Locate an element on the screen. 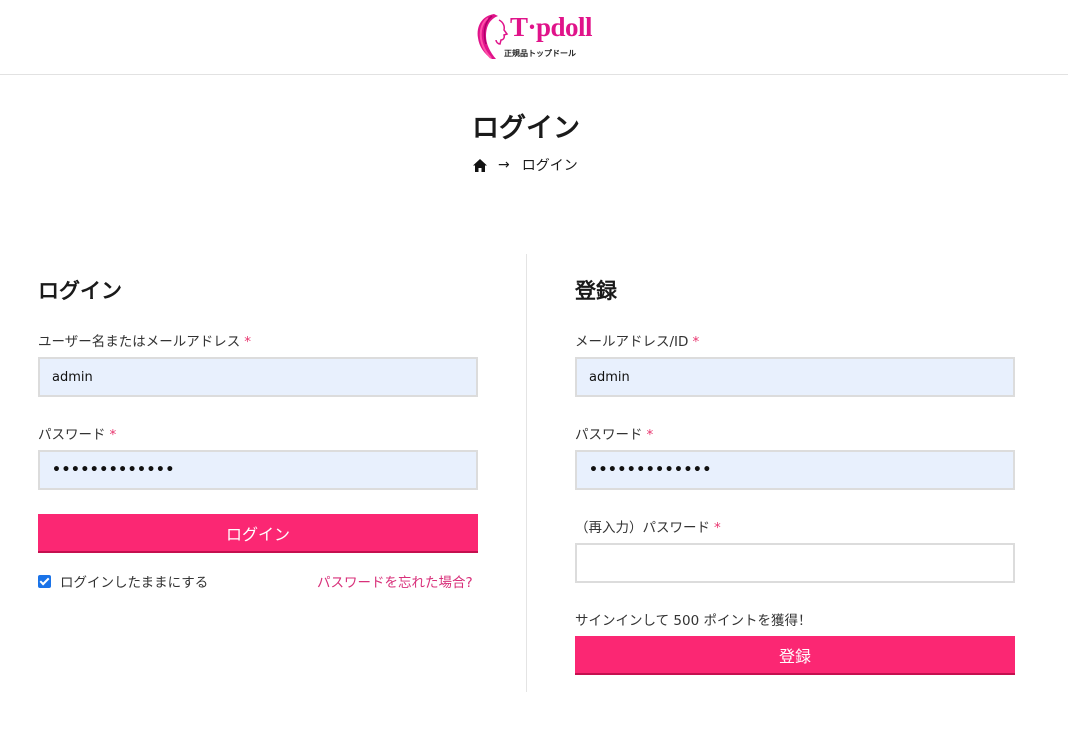  breadcrumb-arrow: → is located at coordinates (504, 165).